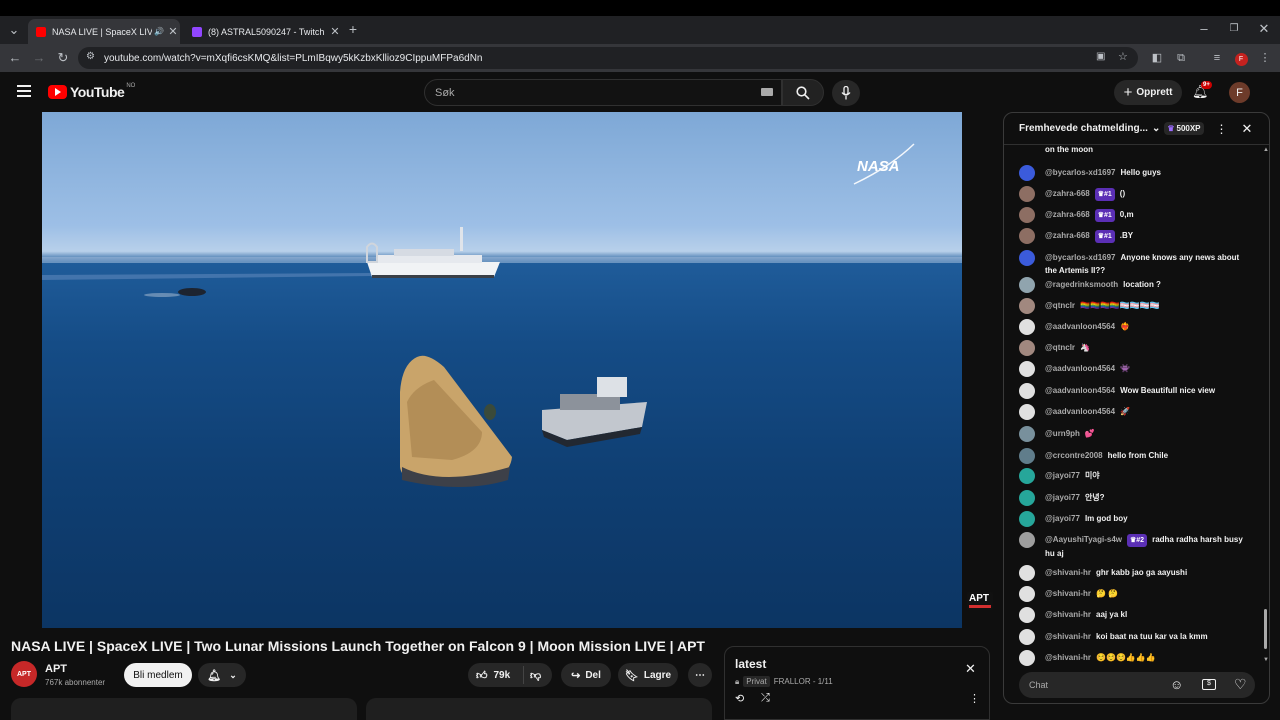 This screenshot has width=1280, height=720. What do you see at coordinates (263, 31) in the screenshot?
I see `tab-twitch: (8) ASTRAL5090247 - Twitch ✕` at bounding box center [263, 31].